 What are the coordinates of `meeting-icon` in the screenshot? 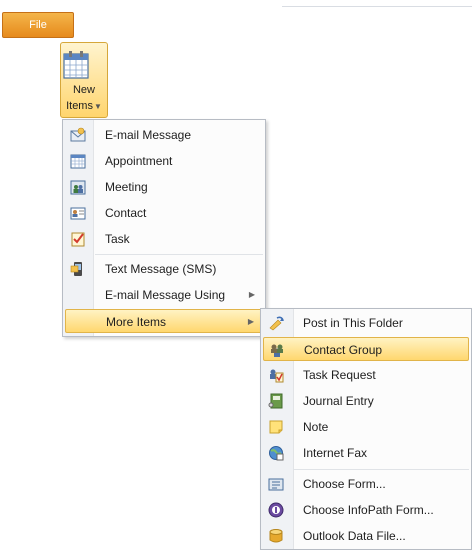 It's located at (78, 187).